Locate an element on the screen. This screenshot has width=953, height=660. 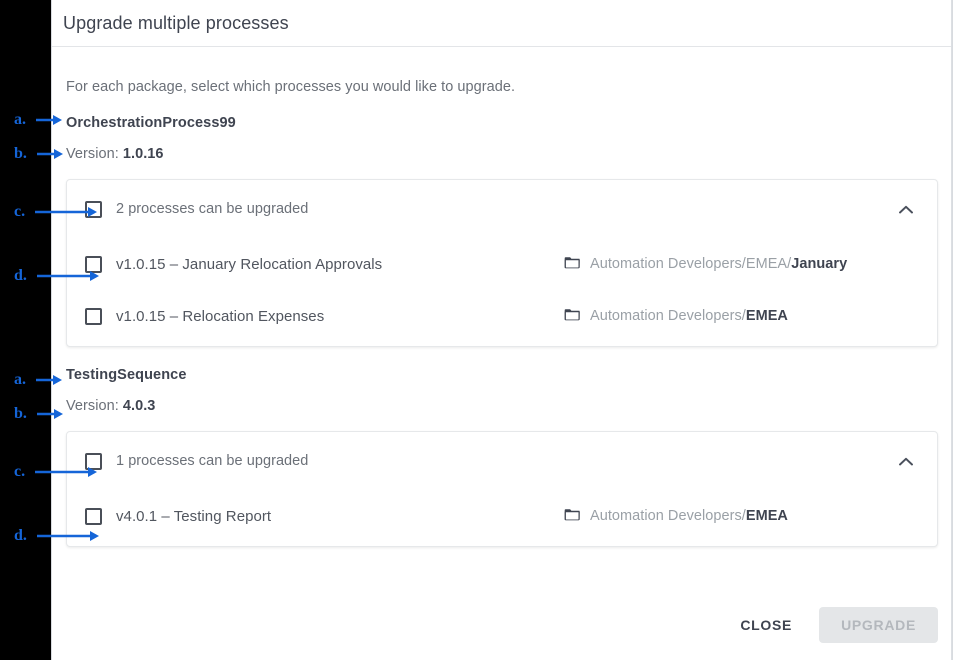
process-label: v1.0.15 – January Relocation Approvals is located at coordinates (249, 264).